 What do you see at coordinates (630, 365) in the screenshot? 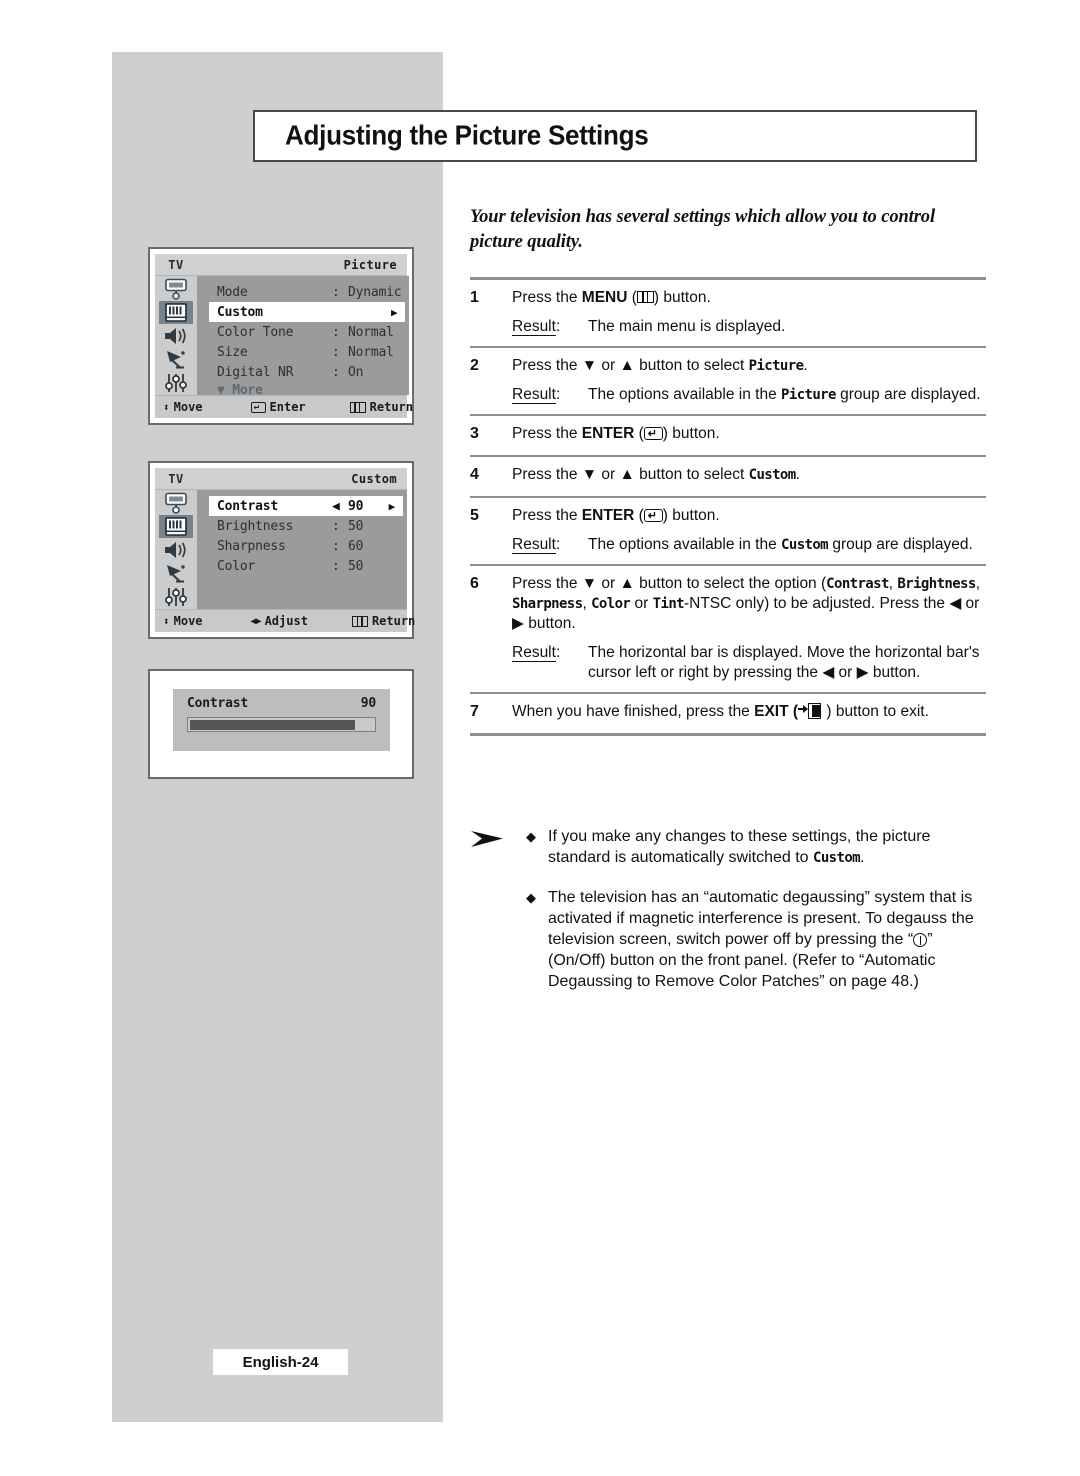
I see `step-text-pre: Press the ▼ or ▲ button to select` at bounding box center [630, 365].